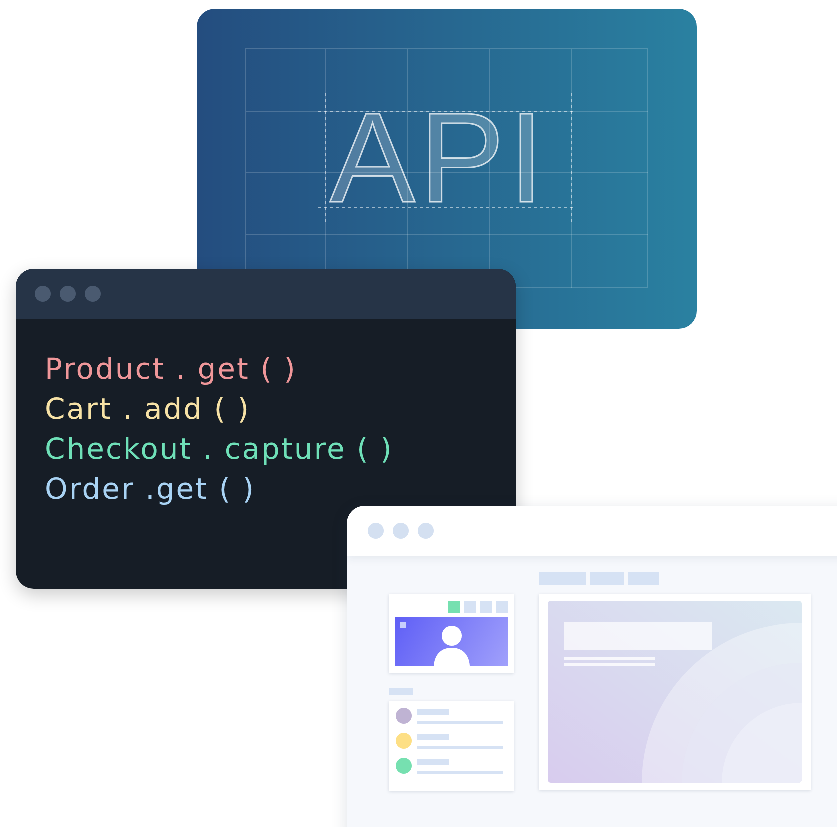 This screenshot has width=837, height=827. What do you see at coordinates (151, 489) in the screenshot?
I see `code-line: Order .get ( )` at bounding box center [151, 489].